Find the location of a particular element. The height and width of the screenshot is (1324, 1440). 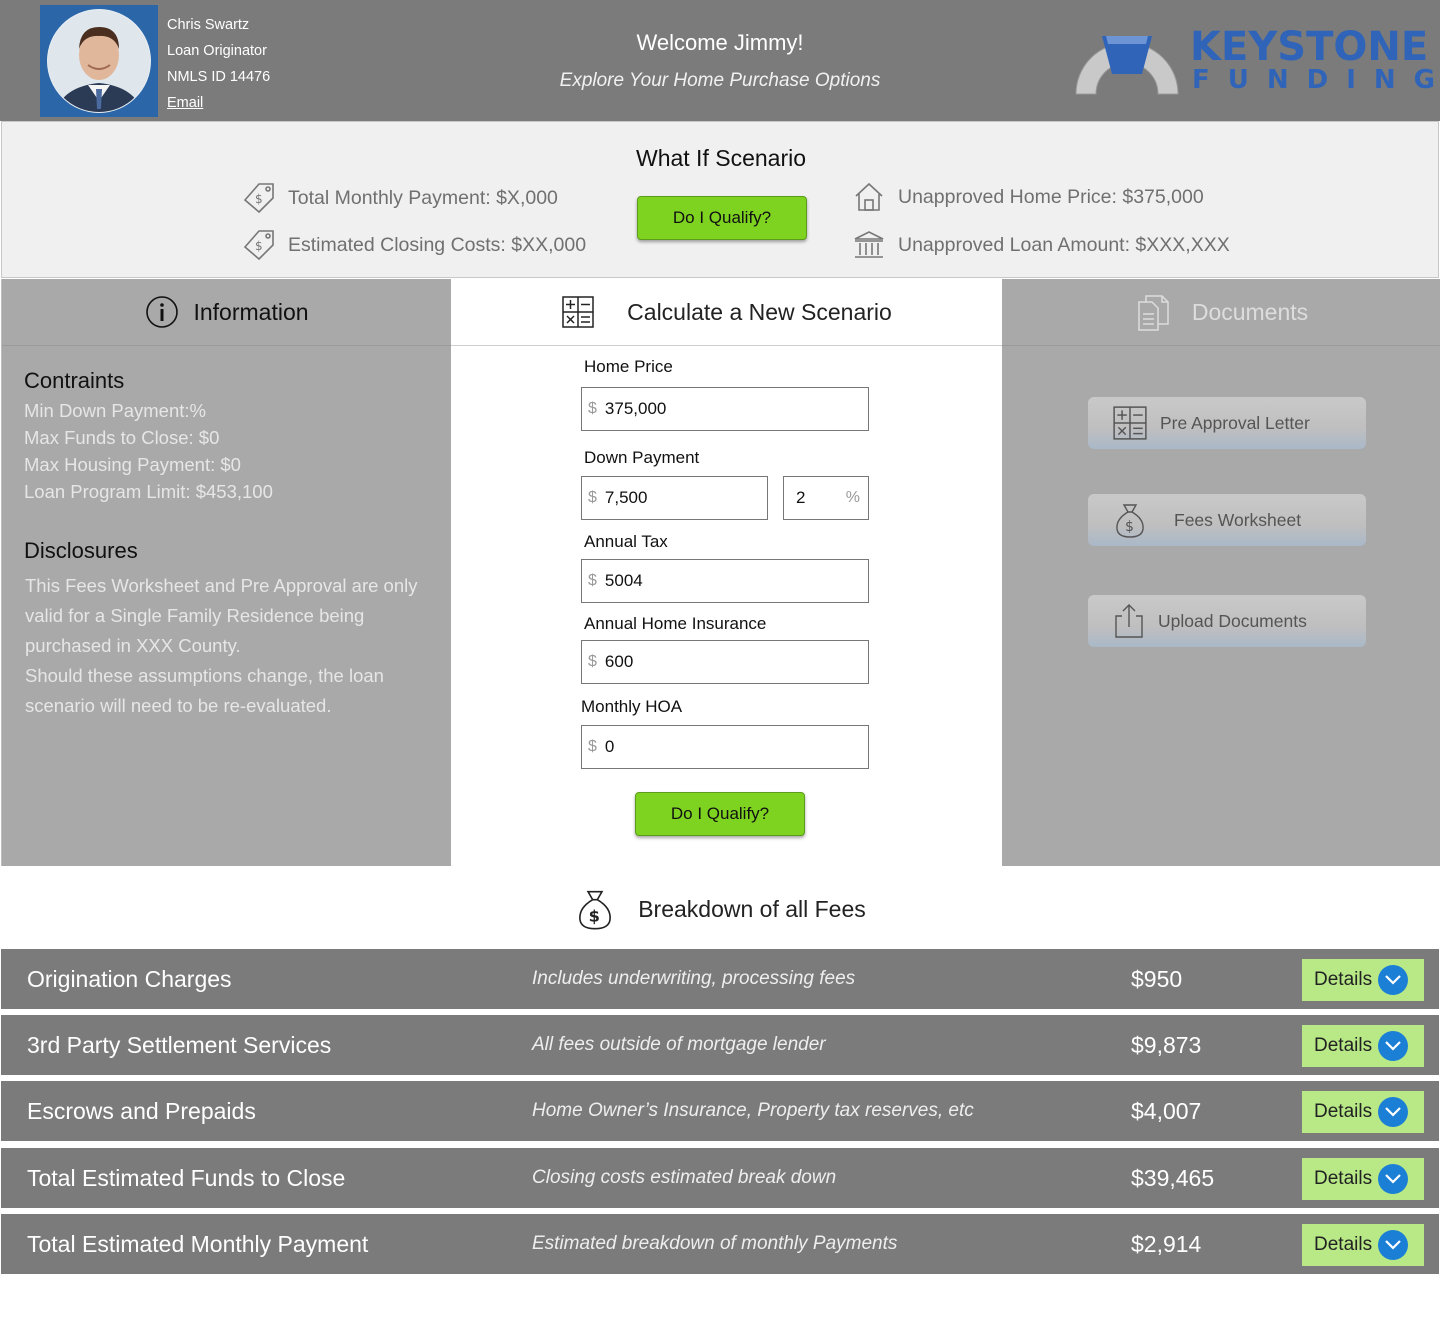

what-if-qualify-button: Do I Qualify? is located at coordinates (722, 218).